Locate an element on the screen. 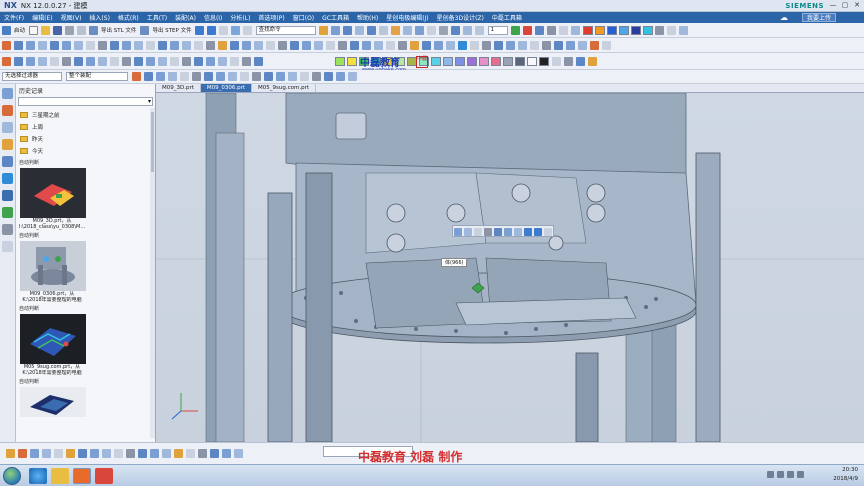 This screenshot has height=486, width=864. snap-center-icon is located at coordinates (42, 61).